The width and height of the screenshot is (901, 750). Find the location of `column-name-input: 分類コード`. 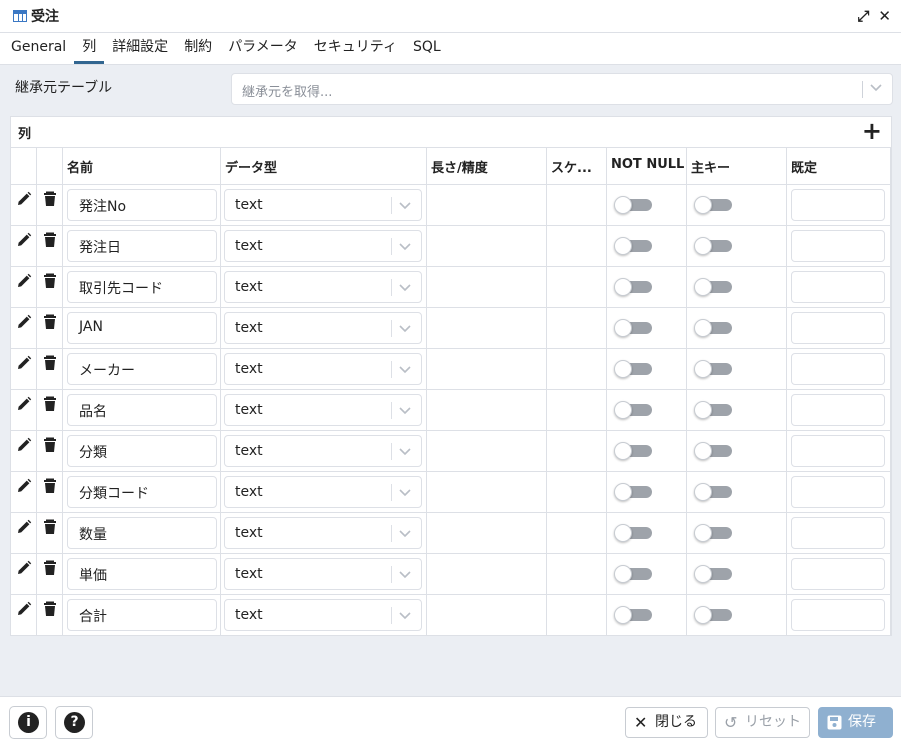

column-name-input: 分類コード is located at coordinates (142, 492).